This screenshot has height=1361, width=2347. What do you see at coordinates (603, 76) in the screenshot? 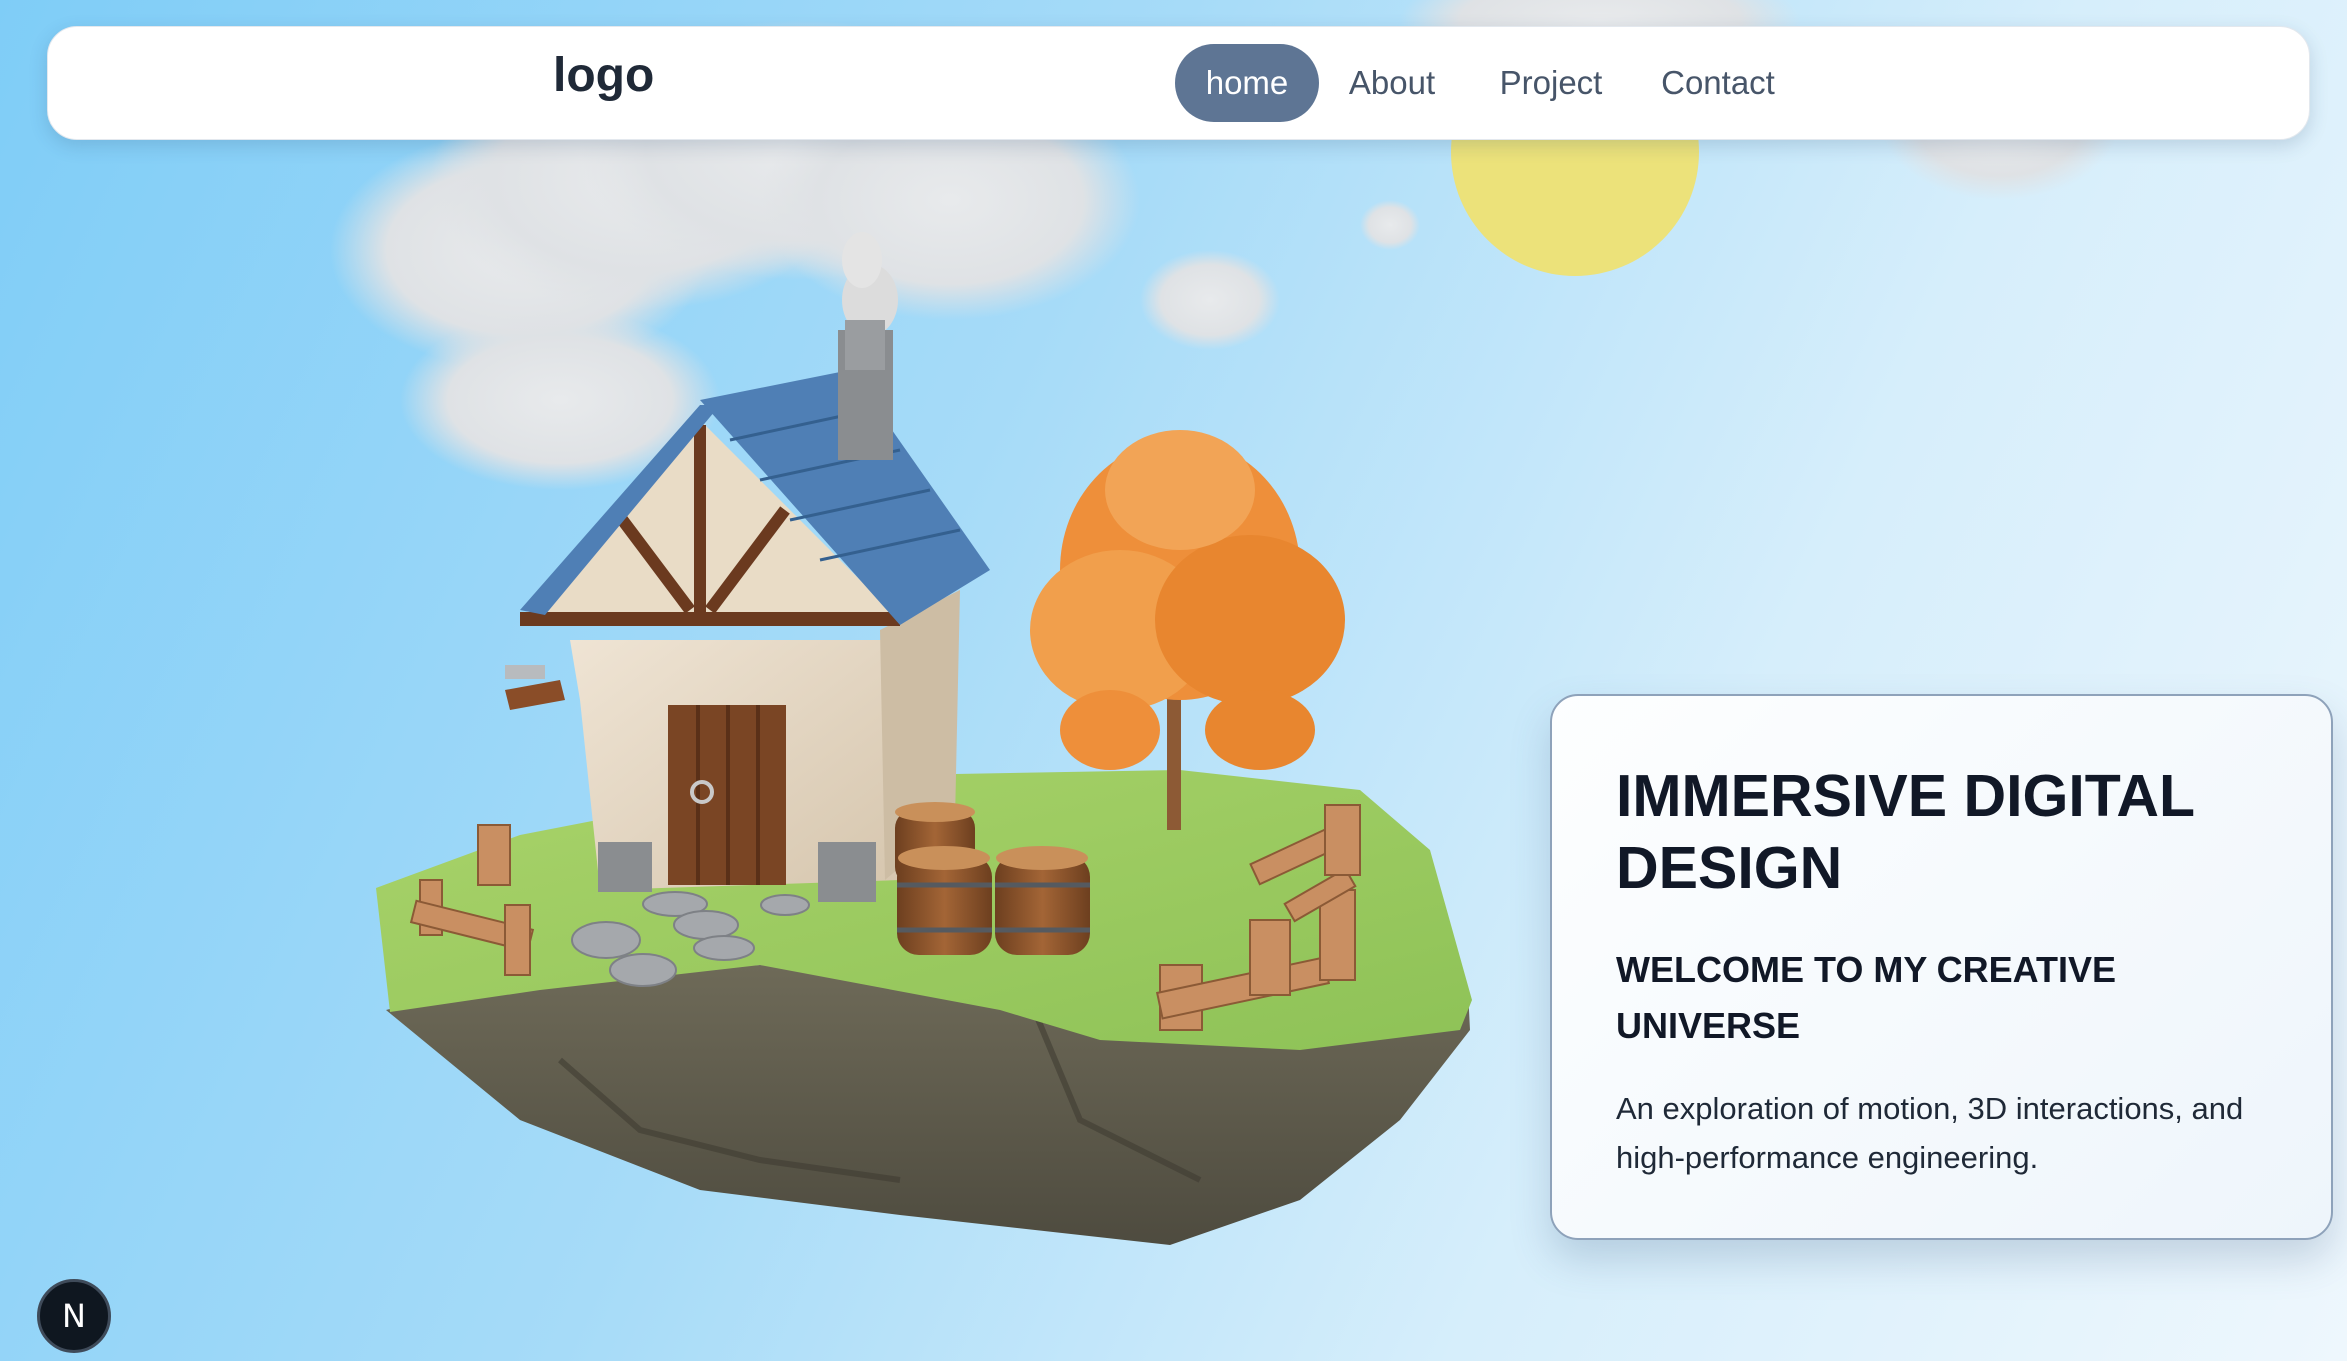
I see `logo: logo` at bounding box center [603, 76].